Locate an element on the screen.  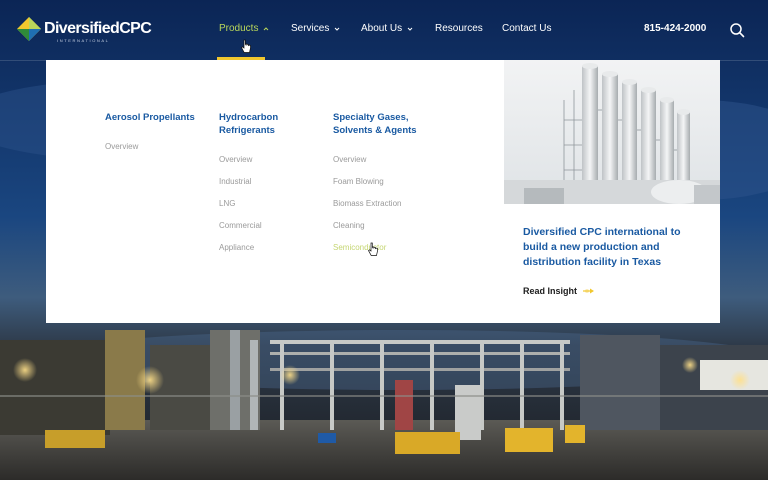
nav-item-contact-us: Contact Us is located at coordinates (526, 28).